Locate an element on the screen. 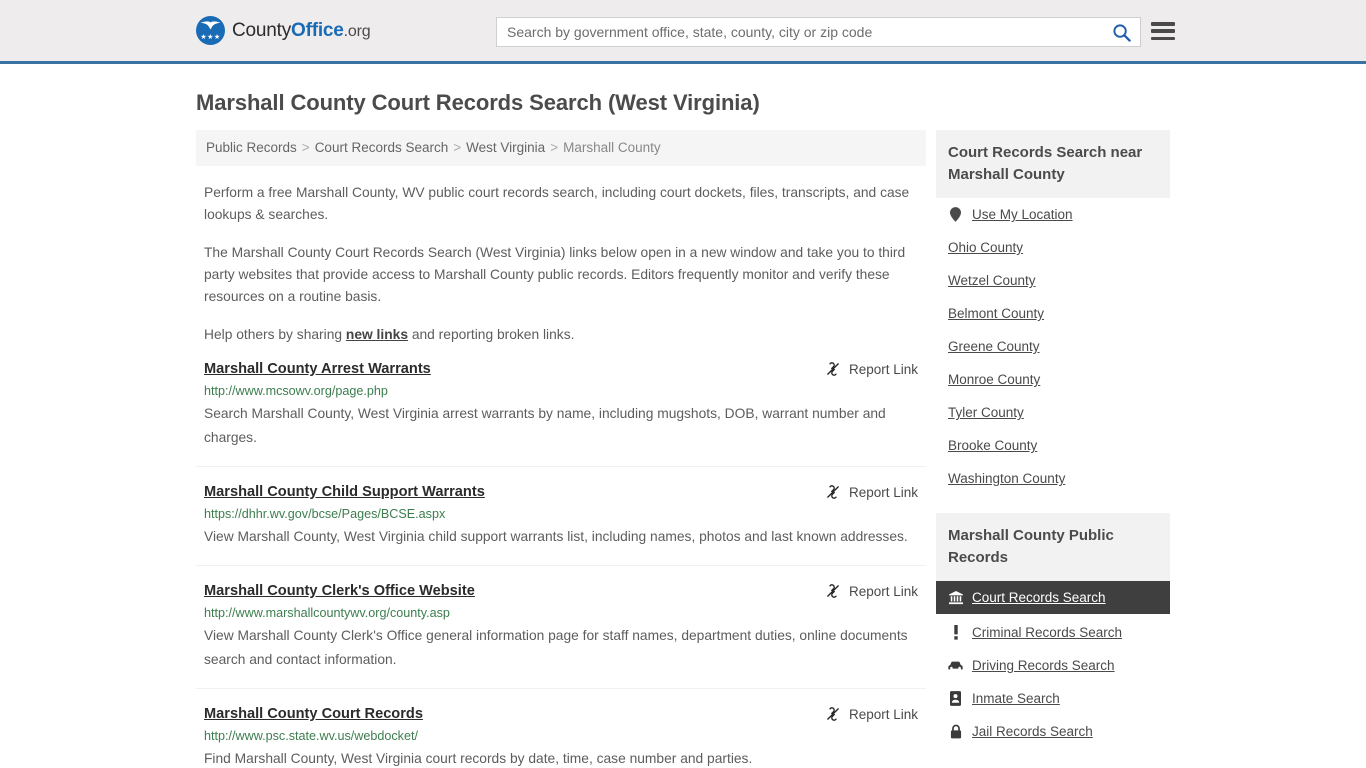 The height and width of the screenshot is (768, 1366). public-records-item: Jail Records Search is located at coordinates (1053, 731).